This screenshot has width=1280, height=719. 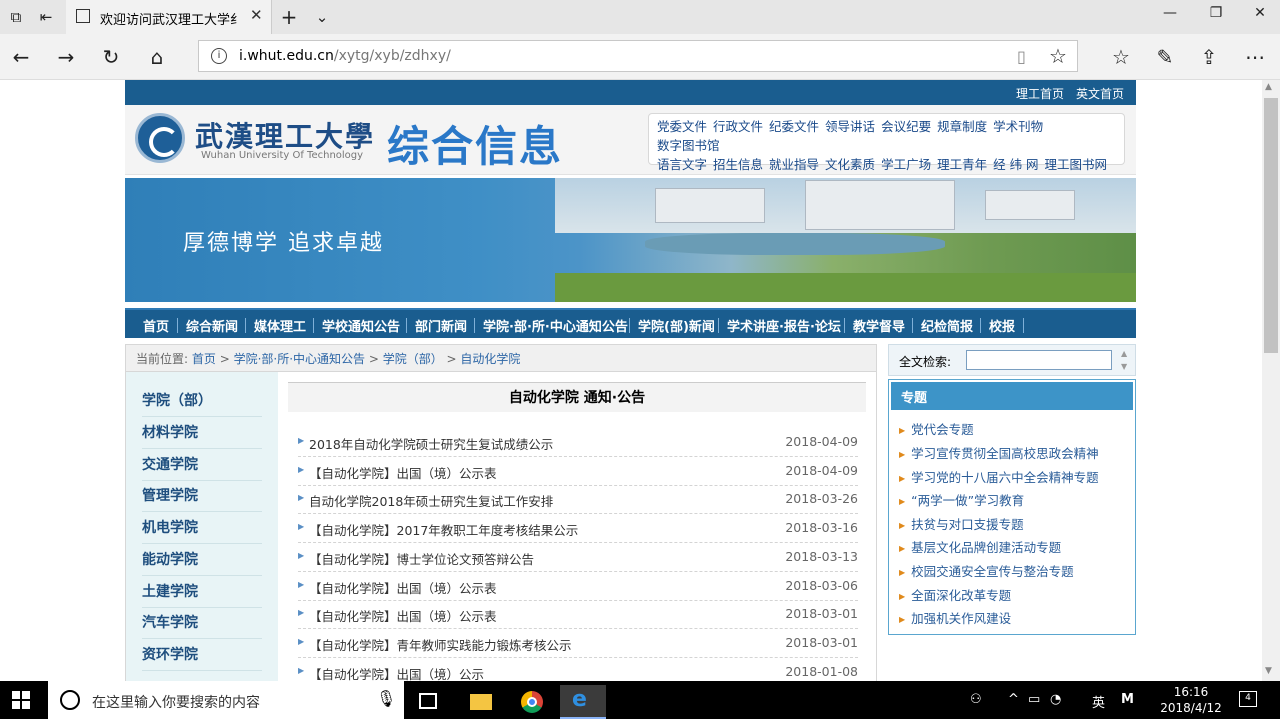 I want to click on url-text: i.whut.edu.cn/xytg/xyb/zdhxy/, so click(x=345, y=56).